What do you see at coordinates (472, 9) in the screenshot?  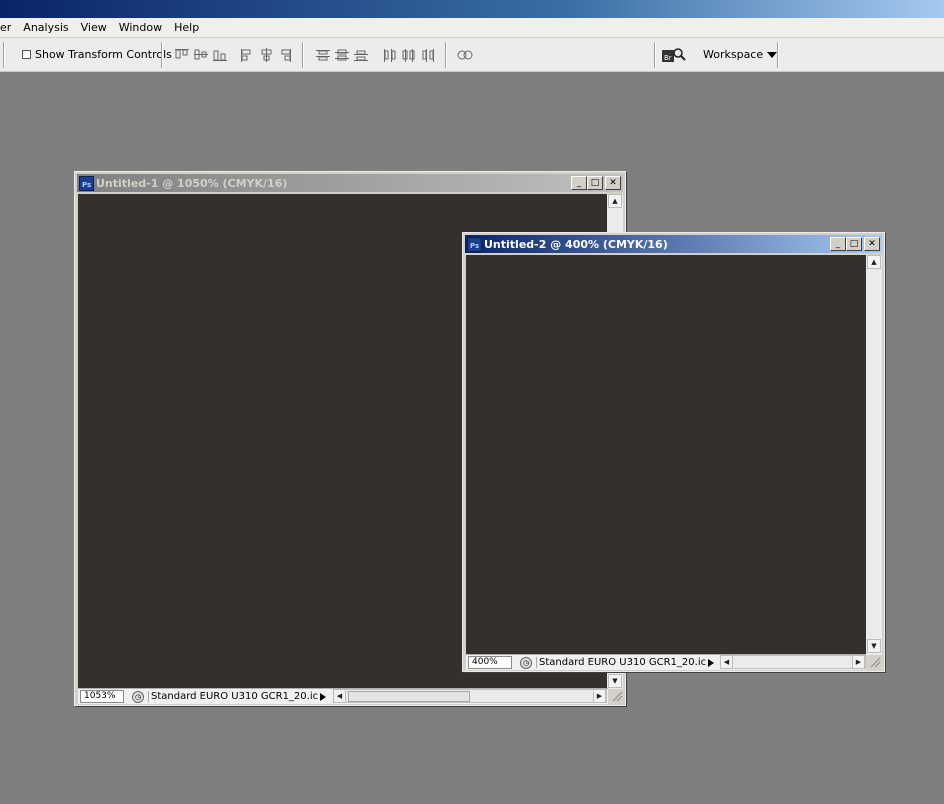 I see `app-titlebar` at bounding box center [472, 9].